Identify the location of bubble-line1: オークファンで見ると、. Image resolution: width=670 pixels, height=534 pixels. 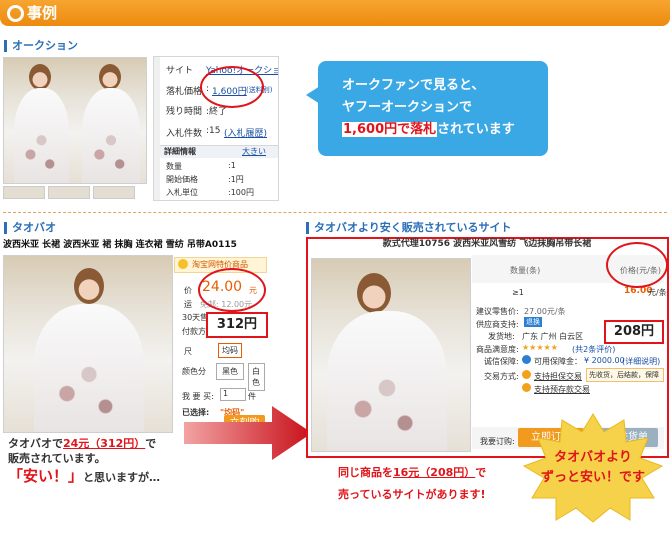
(413, 85).